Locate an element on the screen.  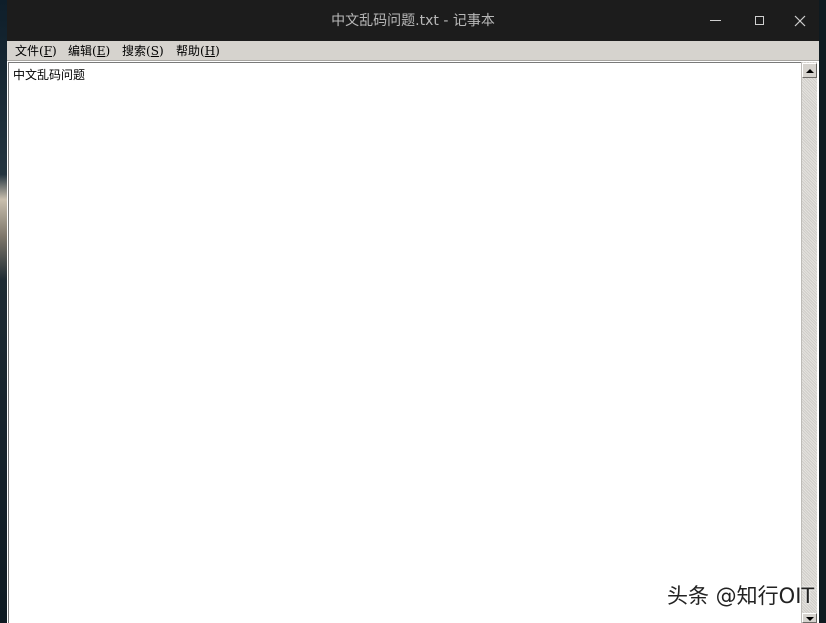
menu-search-accel: S is located at coordinates (154, 51).